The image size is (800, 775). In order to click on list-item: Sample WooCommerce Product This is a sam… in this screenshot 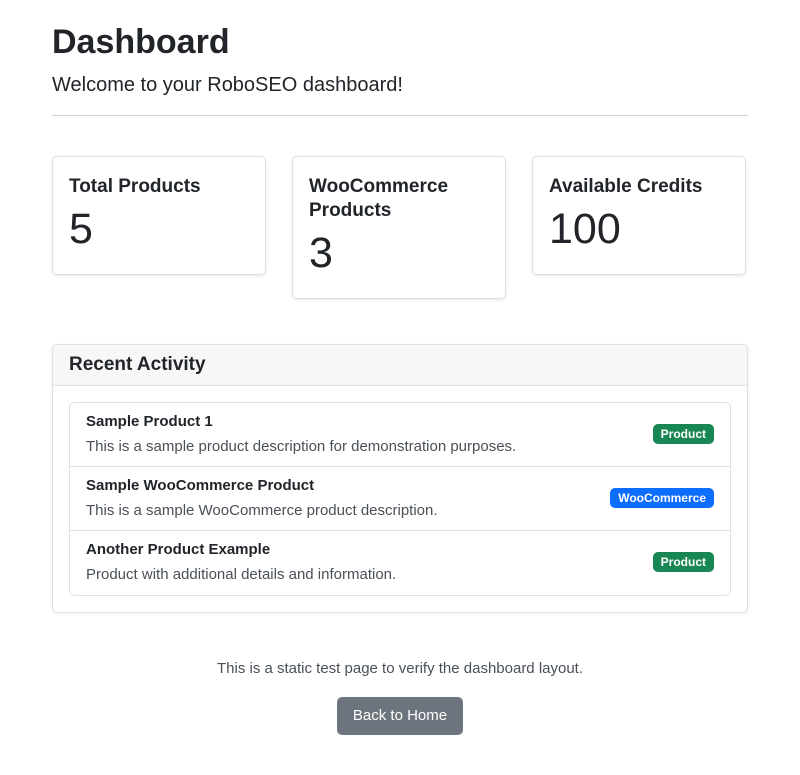, I will do `click(400, 499)`.